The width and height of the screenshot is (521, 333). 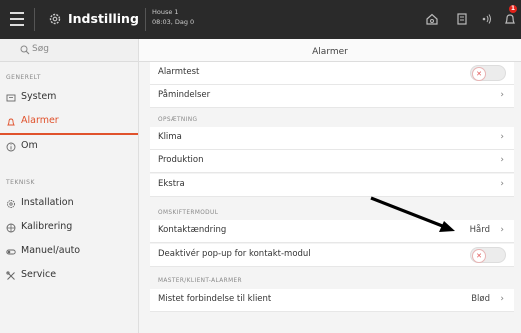 I want to click on row-value: Blød, so click(x=480, y=299).